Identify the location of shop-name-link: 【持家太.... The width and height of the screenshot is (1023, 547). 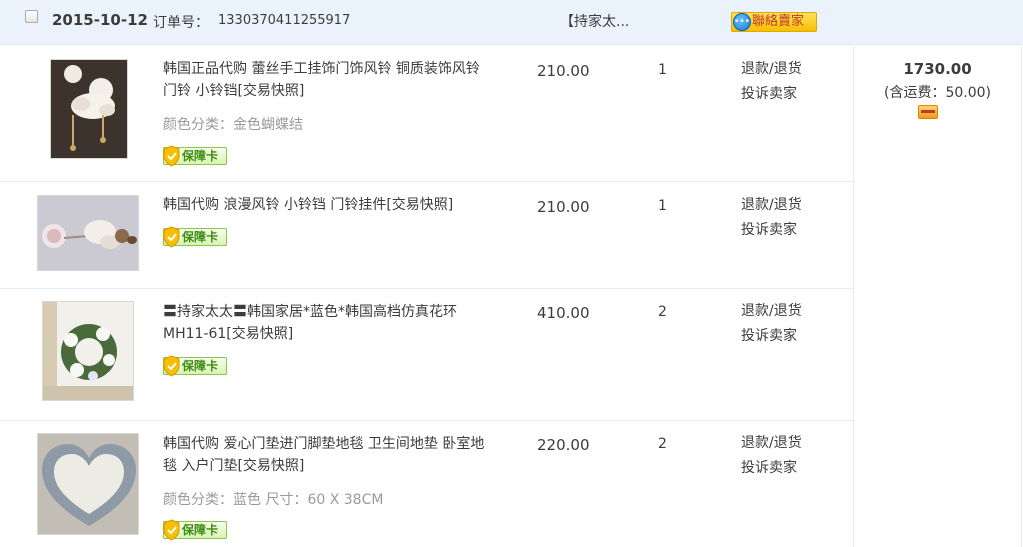
(594, 21).